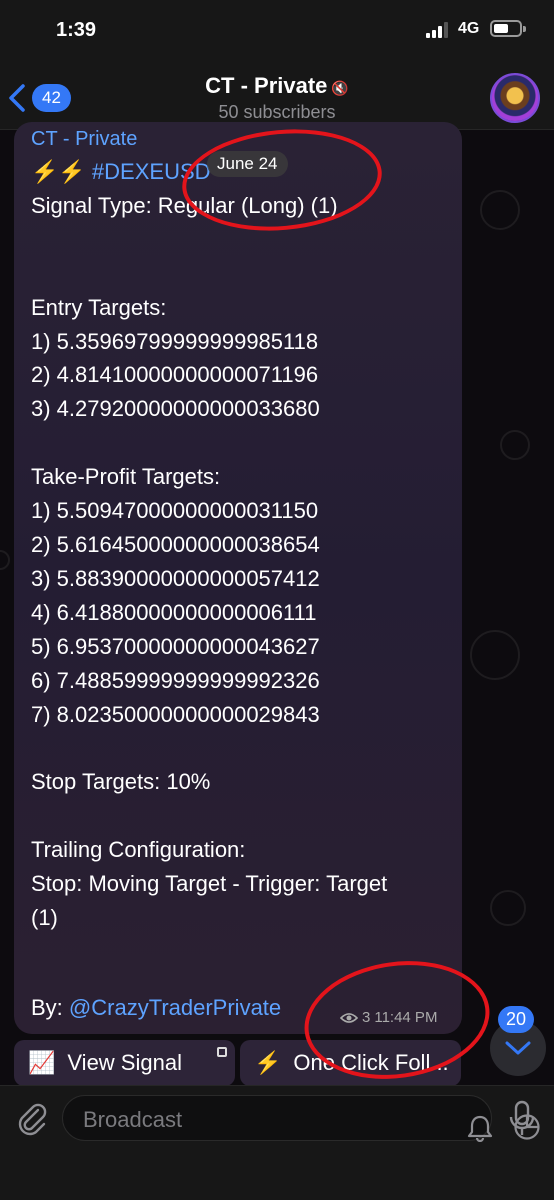  I want to click on unread-badge: 20, so click(516, 1019).